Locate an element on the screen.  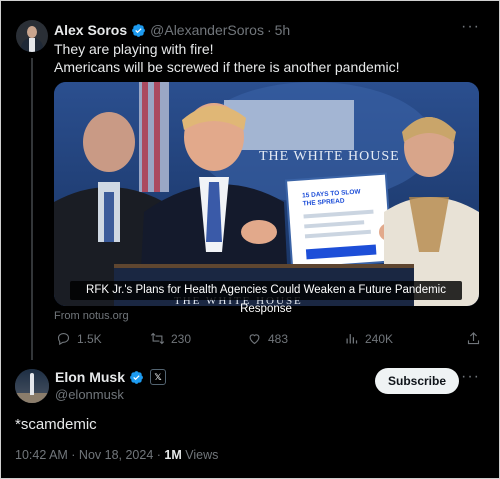
action-bar: 1.5K 230 483 240K is located at coordinates (271, 341).